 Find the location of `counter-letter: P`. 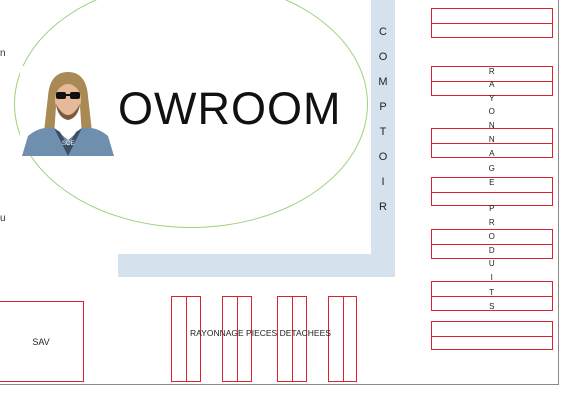

counter-letter: P is located at coordinates (383, 107).